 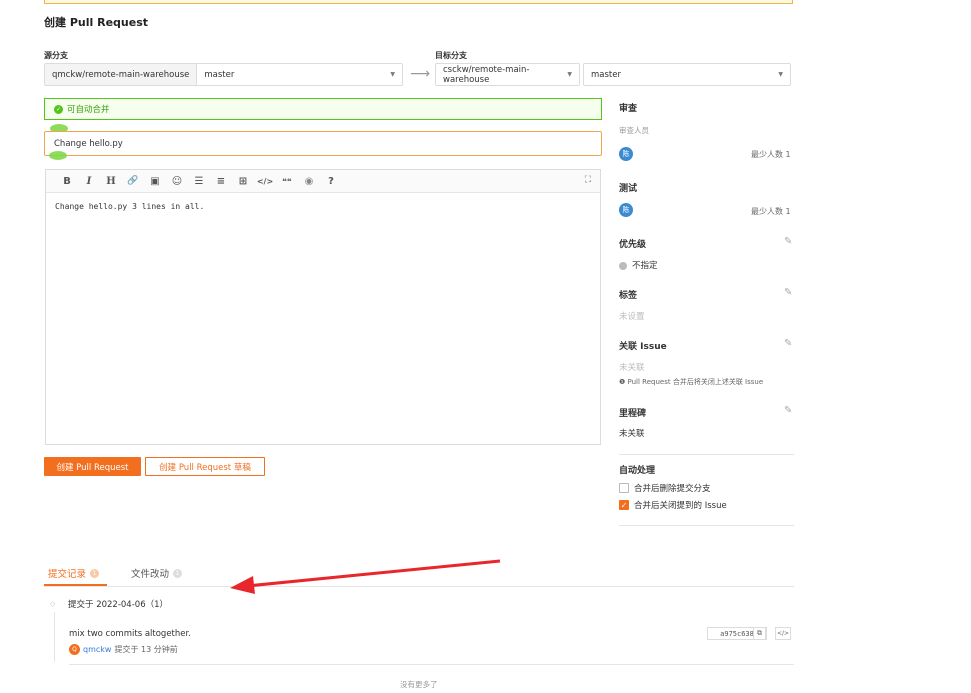 I want to click on italic-icon: I, so click(x=89, y=181).